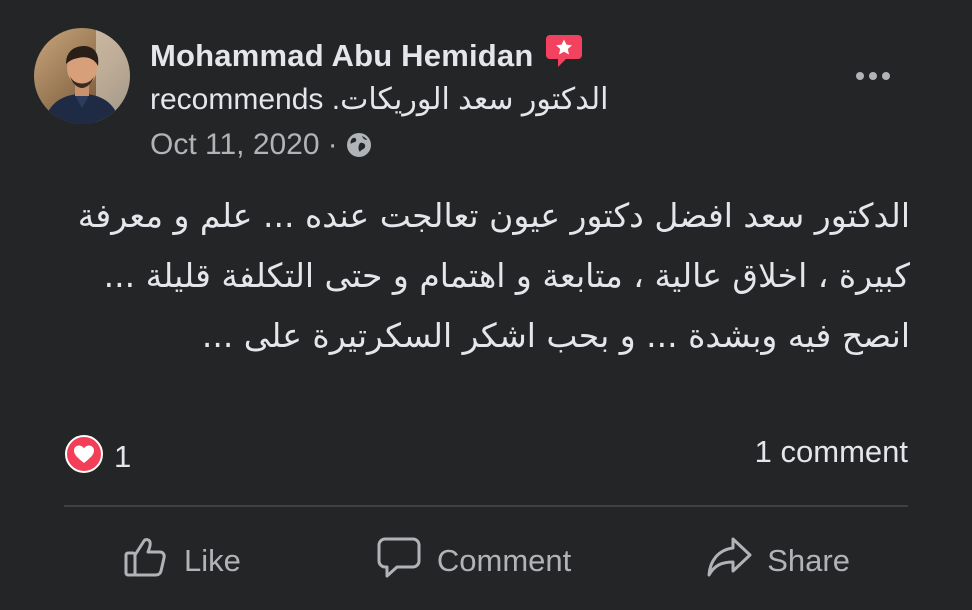 This screenshot has height=610, width=972. I want to click on globe-icon, so click(359, 145).